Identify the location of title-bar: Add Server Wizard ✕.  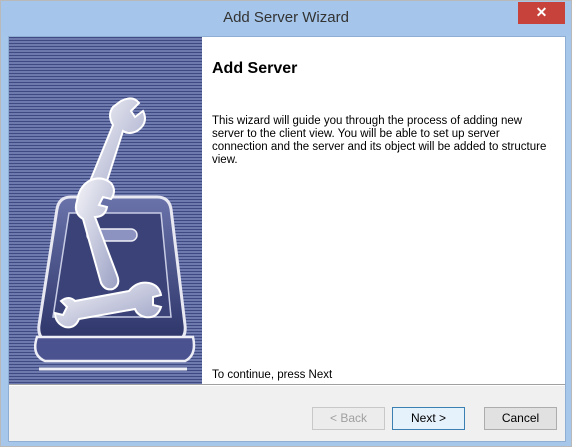
(286, 18).